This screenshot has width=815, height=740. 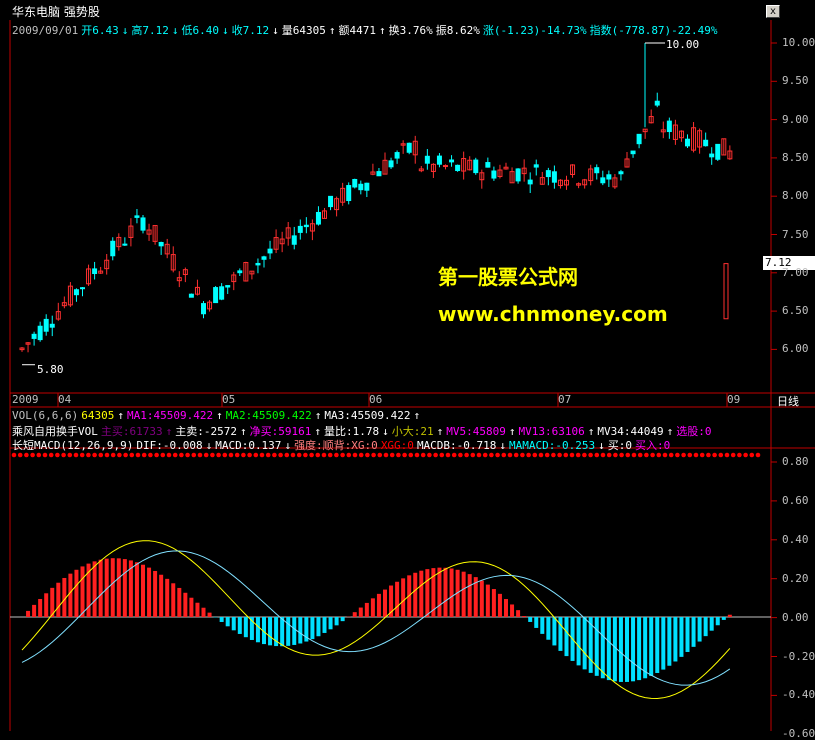 I want to click on price-tick-label: 9.00, so click(x=795, y=119).